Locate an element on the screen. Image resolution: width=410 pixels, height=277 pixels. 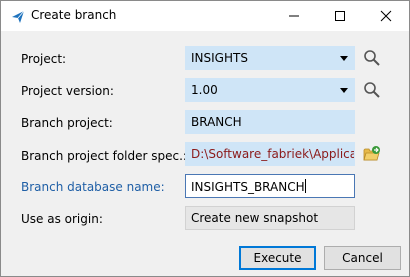
branch-folder-value: D:\Software_fabriek\Applicaties is located at coordinates (272, 154).